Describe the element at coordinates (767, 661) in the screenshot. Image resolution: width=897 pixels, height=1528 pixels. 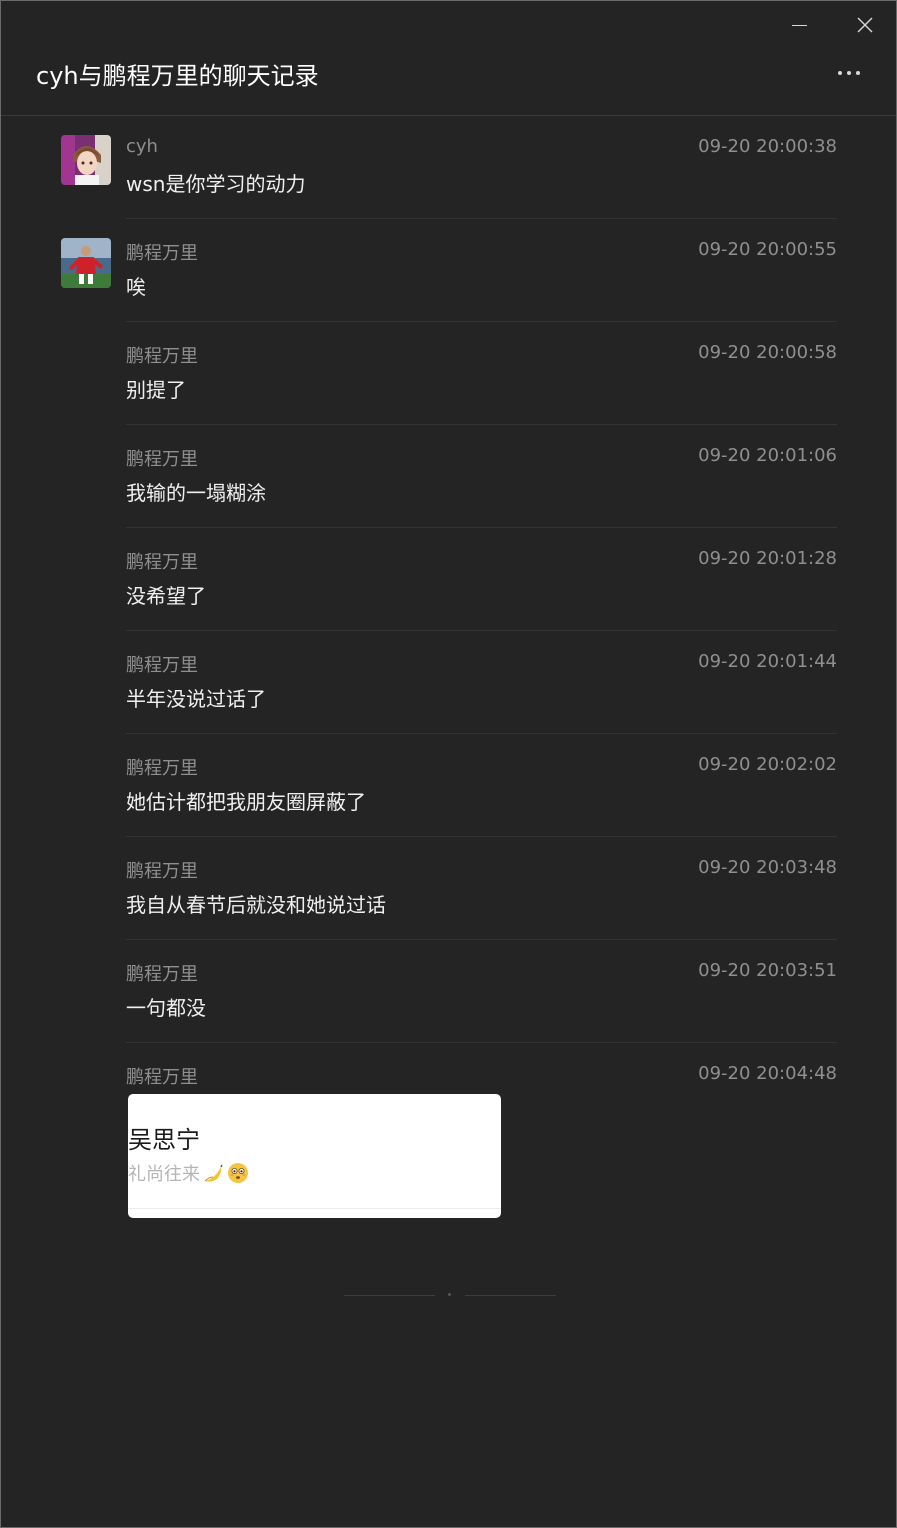
I see `message-time: 09-20 20:01:44` at that location.